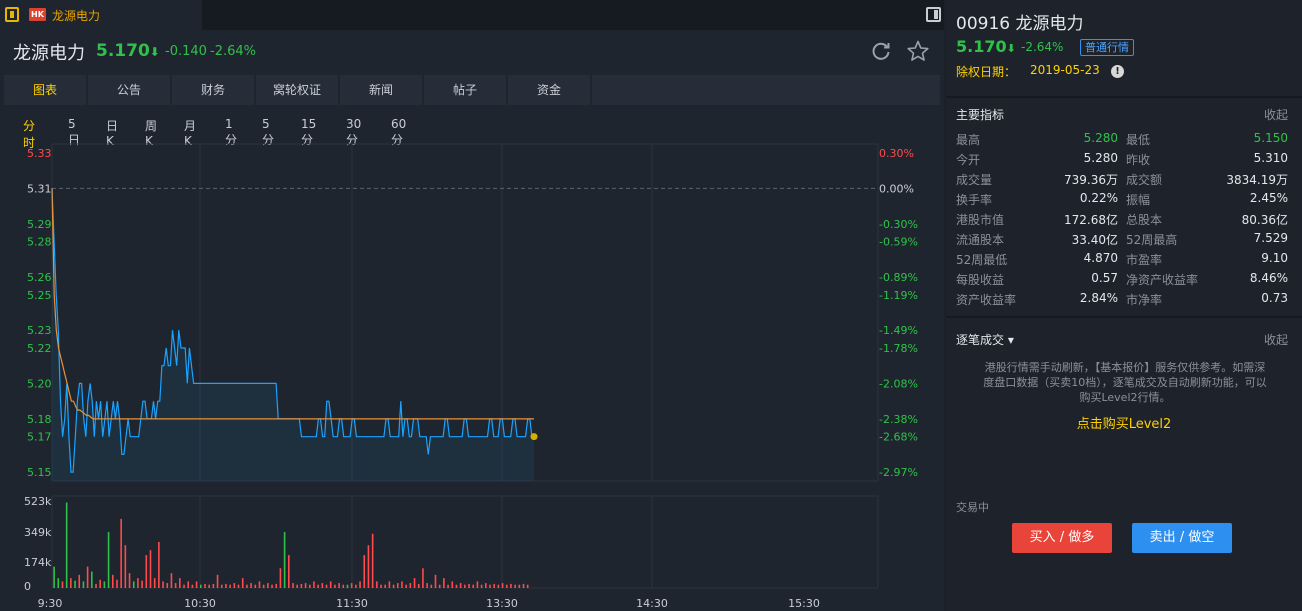  What do you see at coordinates (502, 603) in the screenshot?
I see `time-tick-label: 13:30` at bounding box center [502, 603].